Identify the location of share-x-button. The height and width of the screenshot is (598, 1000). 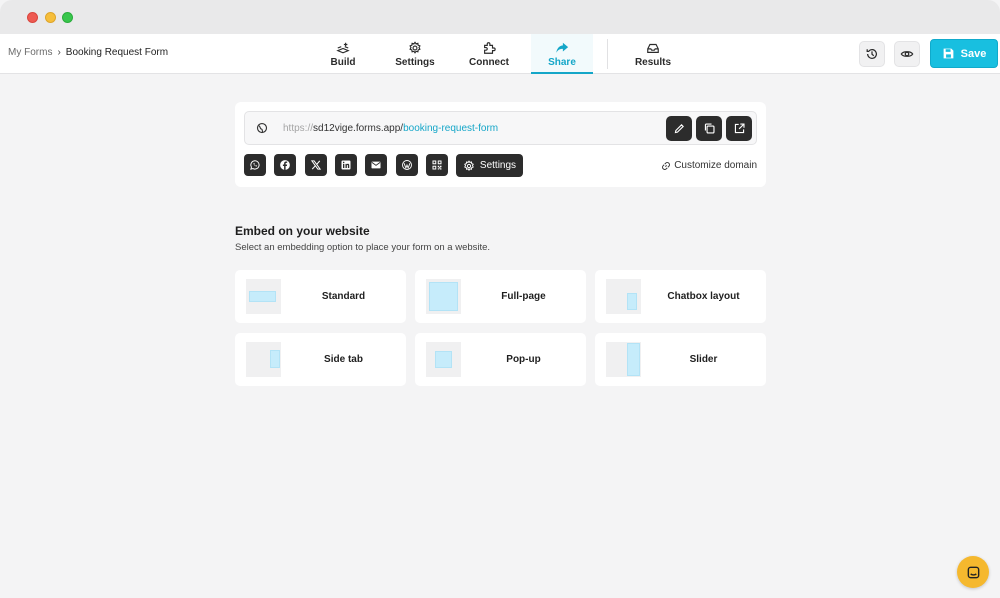
(316, 165).